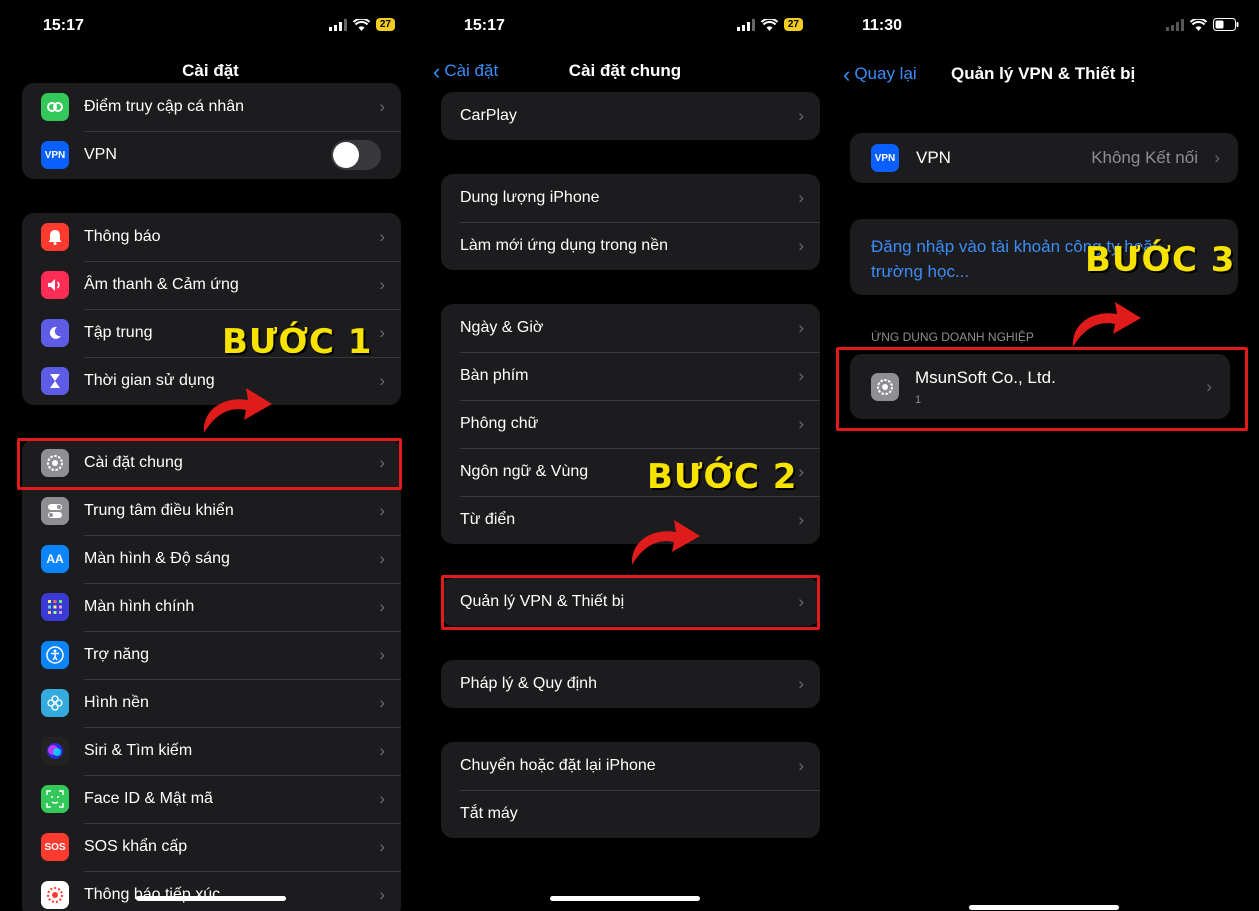 This screenshot has height=911, width=1259. What do you see at coordinates (139, 606) in the screenshot?
I see `settings-item-label: Màn hình chính` at bounding box center [139, 606].